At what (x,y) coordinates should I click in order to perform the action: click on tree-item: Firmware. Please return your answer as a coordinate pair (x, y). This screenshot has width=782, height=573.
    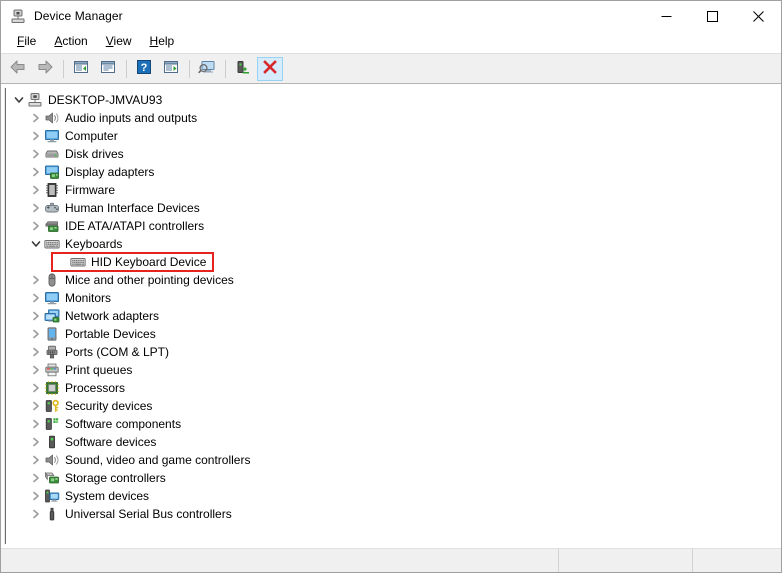
    Looking at the image, I should click on (391, 190).